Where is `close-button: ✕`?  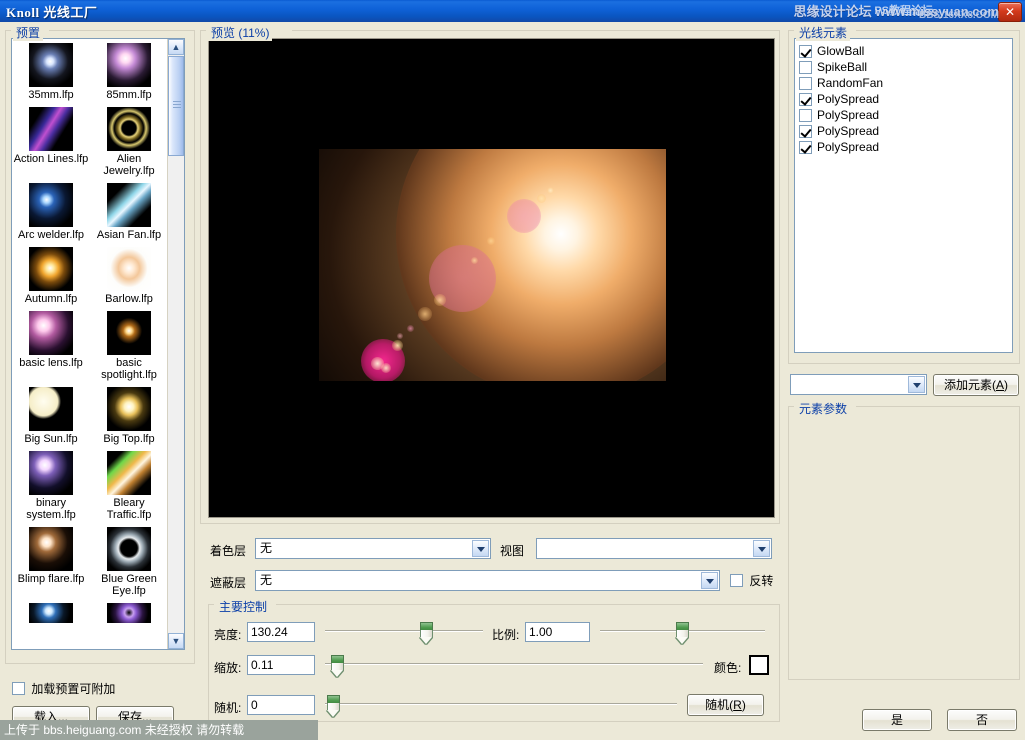
close-button: ✕ is located at coordinates (1010, 12).